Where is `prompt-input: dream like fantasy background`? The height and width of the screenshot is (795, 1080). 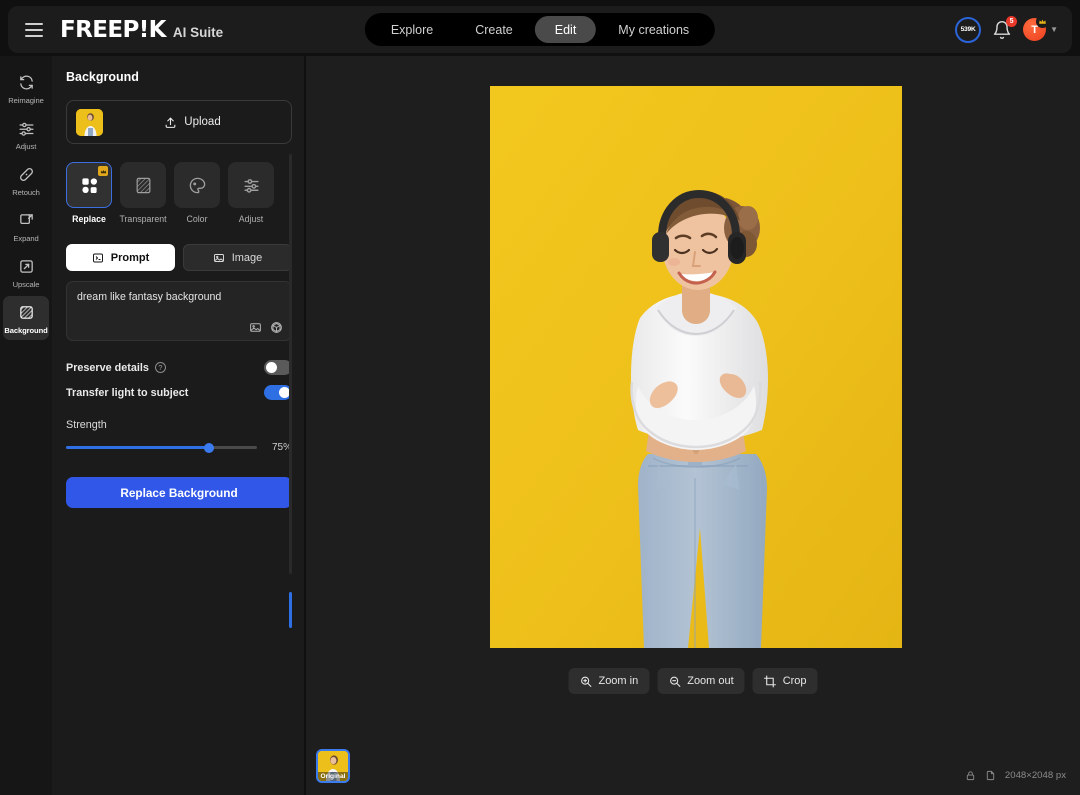
prompt-input: dream like fantasy background is located at coordinates (179, 311).